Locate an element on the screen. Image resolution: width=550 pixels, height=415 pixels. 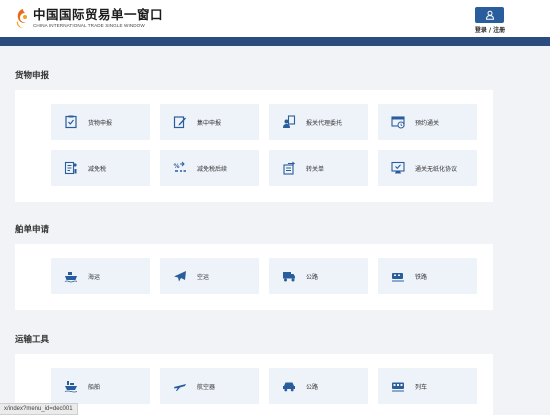
vessel-icon is located at coordinates (71, 387).